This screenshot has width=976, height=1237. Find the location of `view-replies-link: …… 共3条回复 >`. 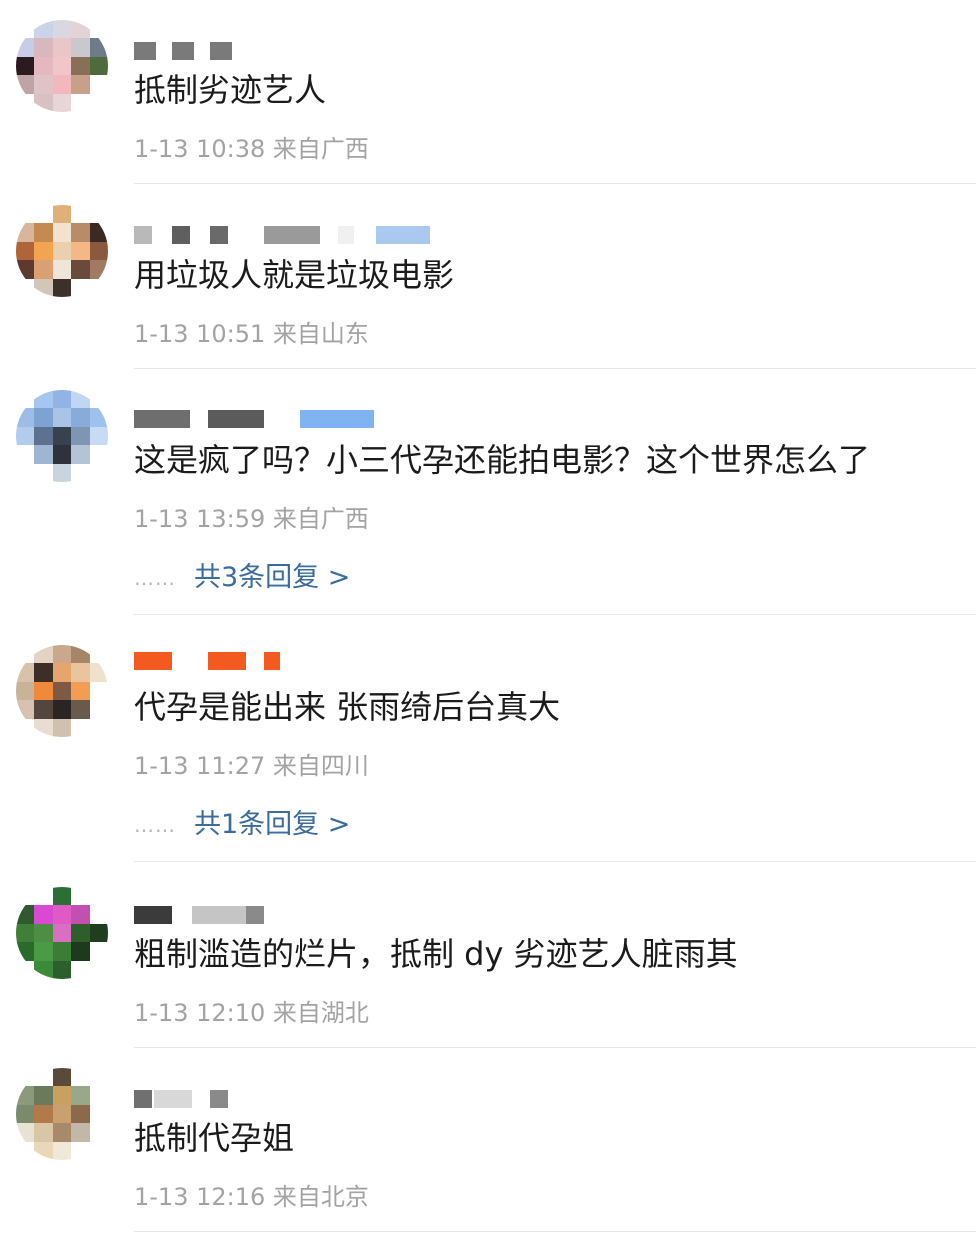

view-replies-link: …… 共3条回复 > is located at coordinates (242, 578).